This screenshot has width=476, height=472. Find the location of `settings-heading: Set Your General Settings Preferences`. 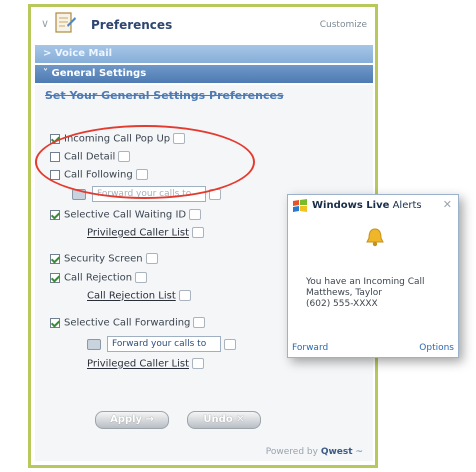

settings-heading: Set Your General Settings Preferences is located at coordinates (164, 95).